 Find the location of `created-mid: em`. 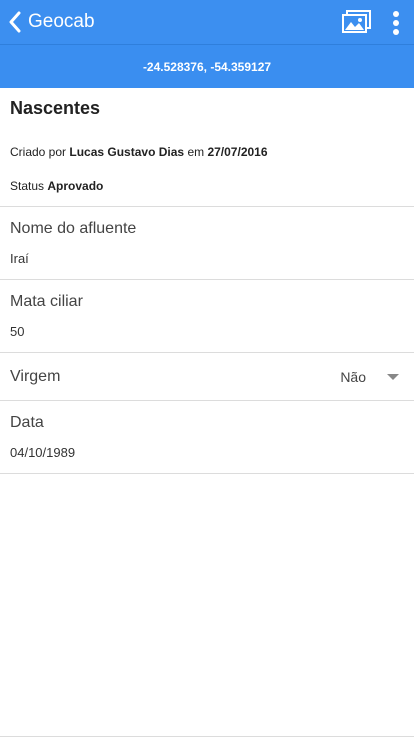

created-mid: em is located at coordinates (196, 152).